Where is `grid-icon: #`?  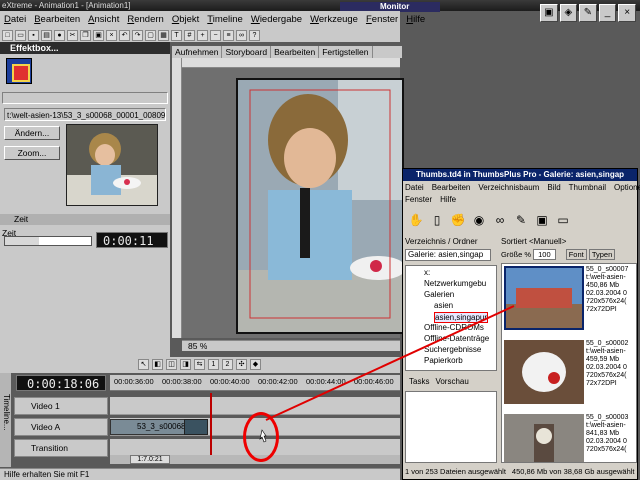
grid-icon: # is located at coordinates (189, 35).